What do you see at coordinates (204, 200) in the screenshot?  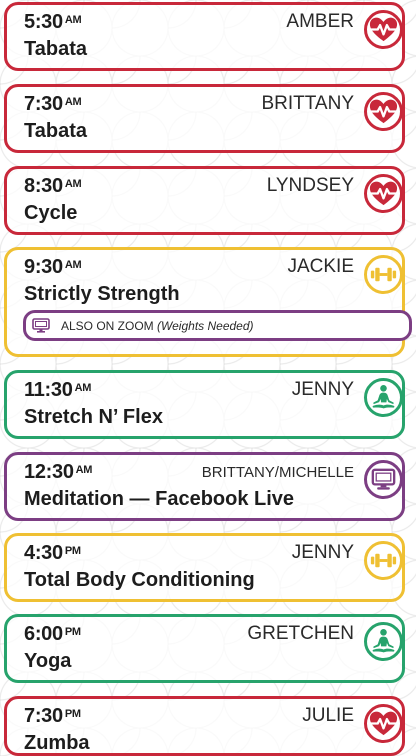 I see `schedule-card-3: 8:30 AM LYNDSEY Cycle` at bounding box center [204, 200].